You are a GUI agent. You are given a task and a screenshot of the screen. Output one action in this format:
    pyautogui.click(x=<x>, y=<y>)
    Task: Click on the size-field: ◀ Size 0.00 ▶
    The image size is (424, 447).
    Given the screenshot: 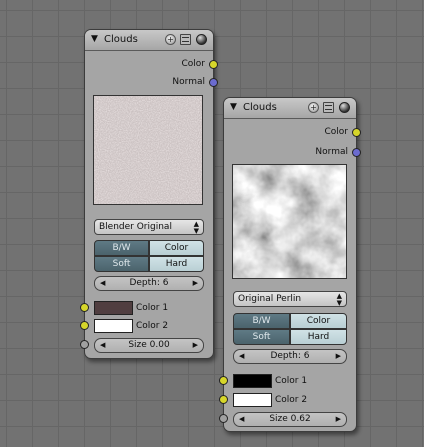 What is the action you would take?
    pyautogui.click(x=149, y=345)
    